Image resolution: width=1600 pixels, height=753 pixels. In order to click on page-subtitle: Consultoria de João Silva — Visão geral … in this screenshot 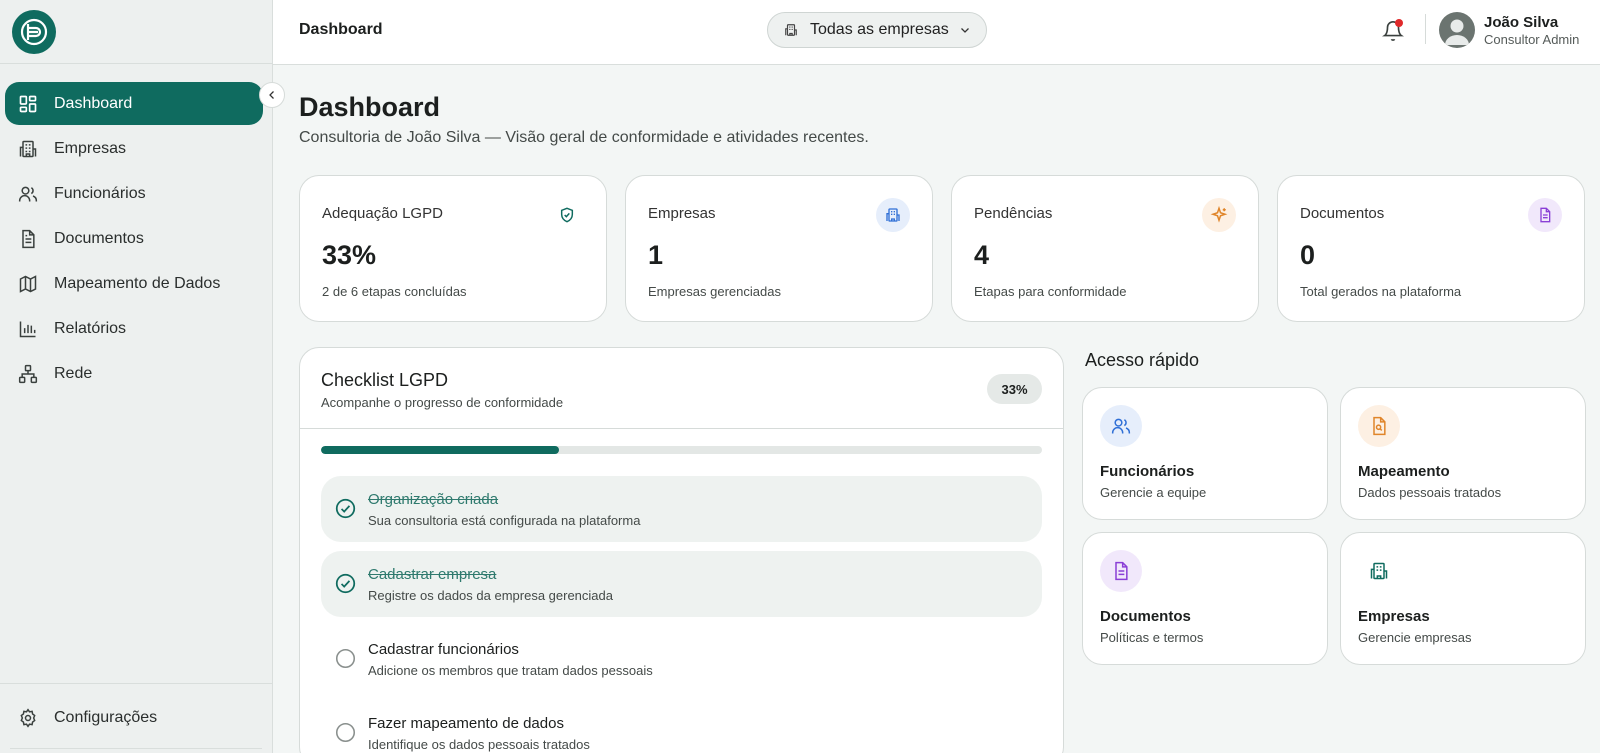, I will do `click(584, 137)`.